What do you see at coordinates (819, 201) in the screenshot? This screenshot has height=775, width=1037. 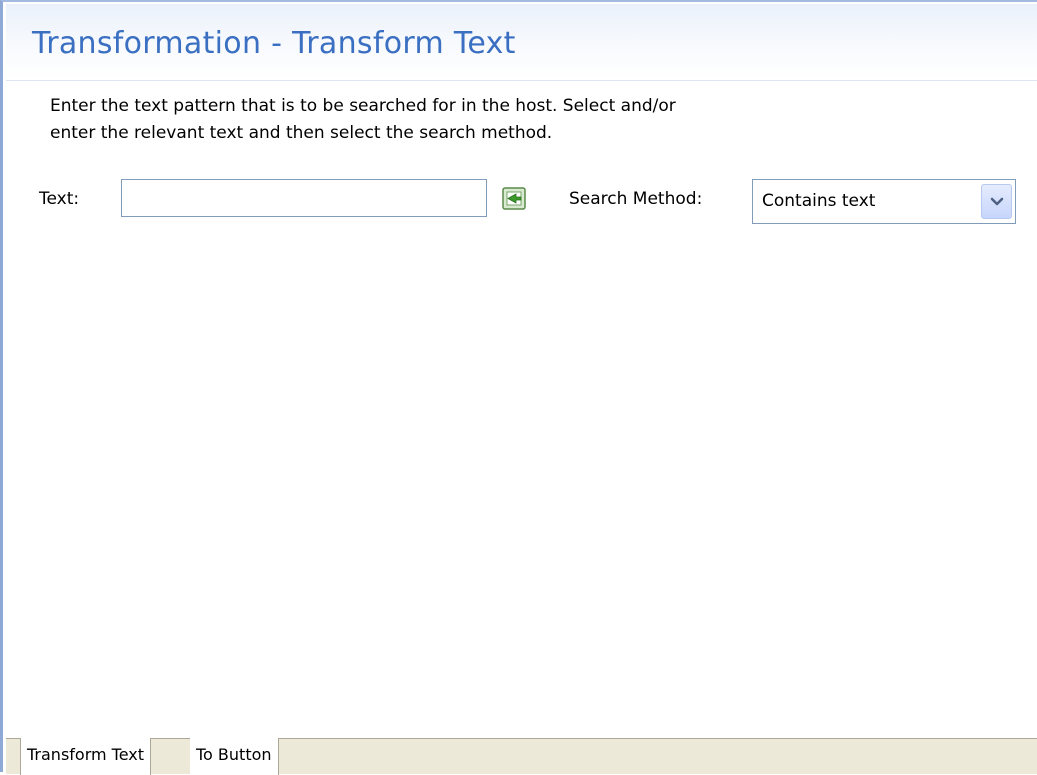 I see `search-method-value: Contains text` at bounding box center [819, 201].